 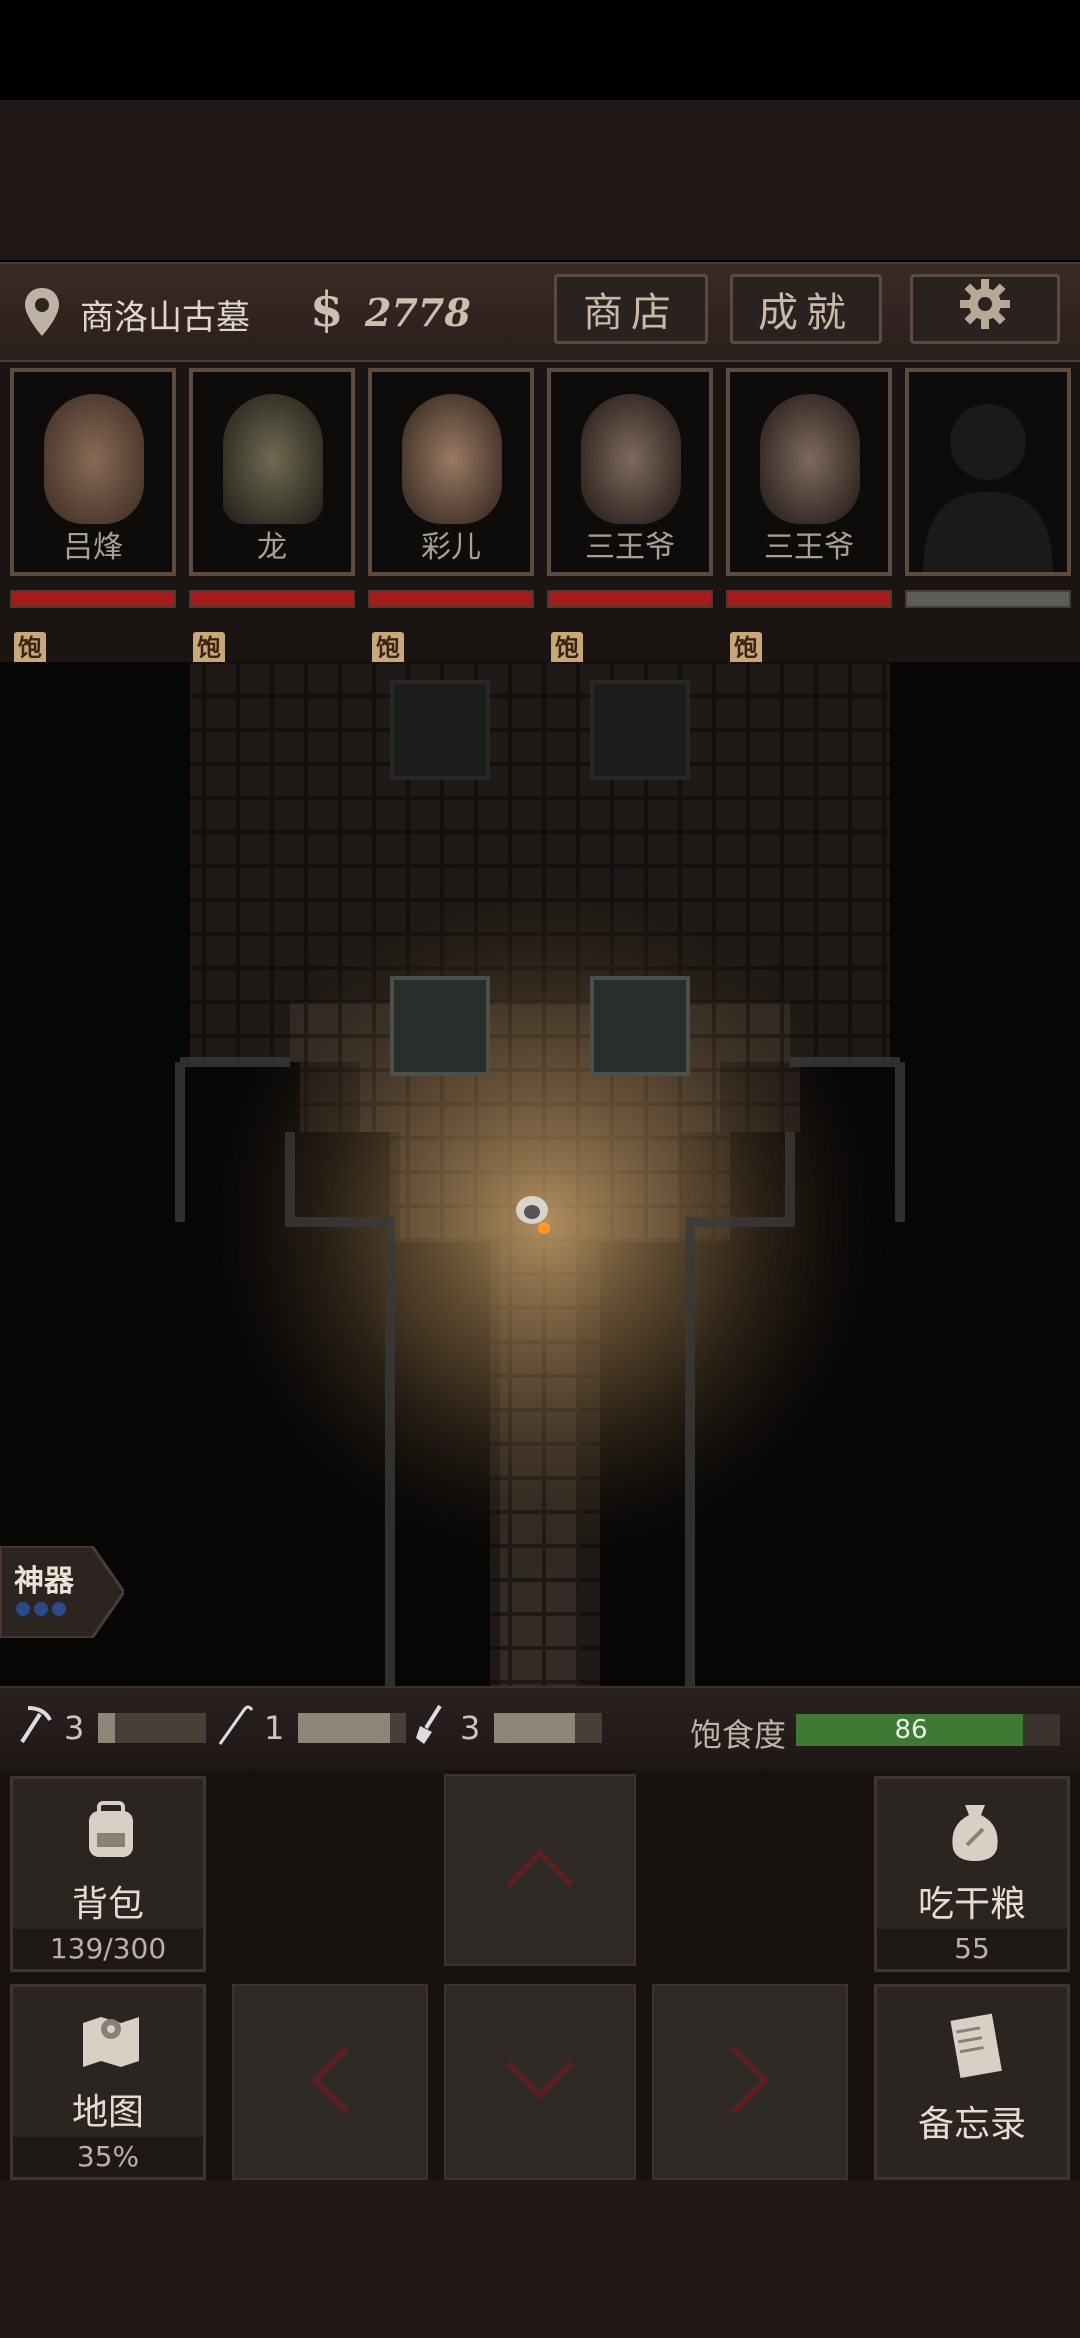 I want to click on satiety-label: 饱食度, so click(x=738, y=1735).